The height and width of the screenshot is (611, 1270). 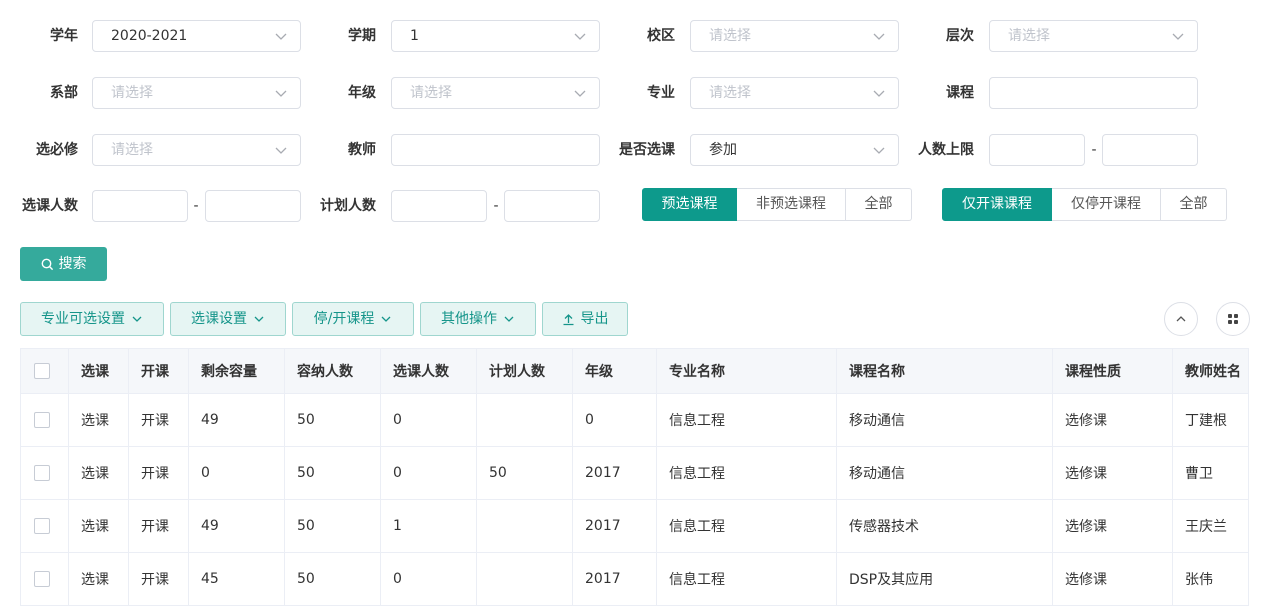 I want to click on column-header: 开课, so click(x=158, y=371).